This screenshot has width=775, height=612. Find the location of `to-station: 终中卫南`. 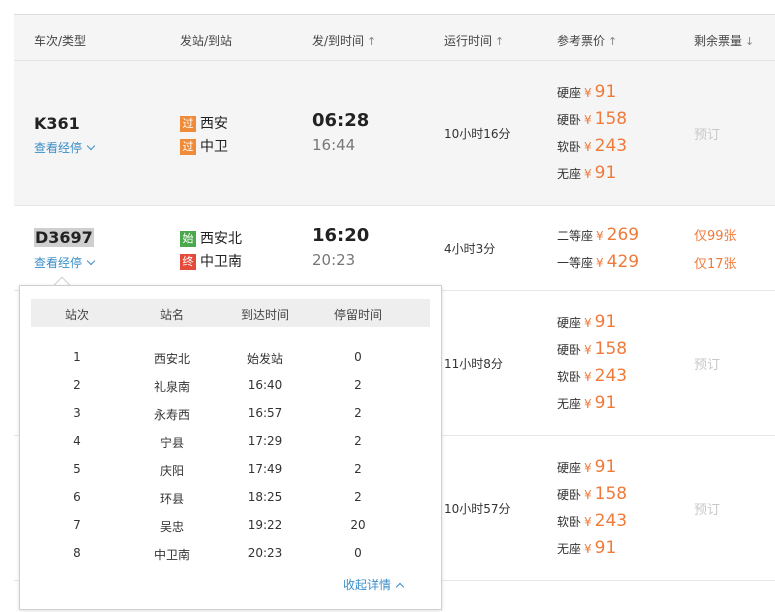

to-station: 终中卫南 is located at coordinates (211, 261).